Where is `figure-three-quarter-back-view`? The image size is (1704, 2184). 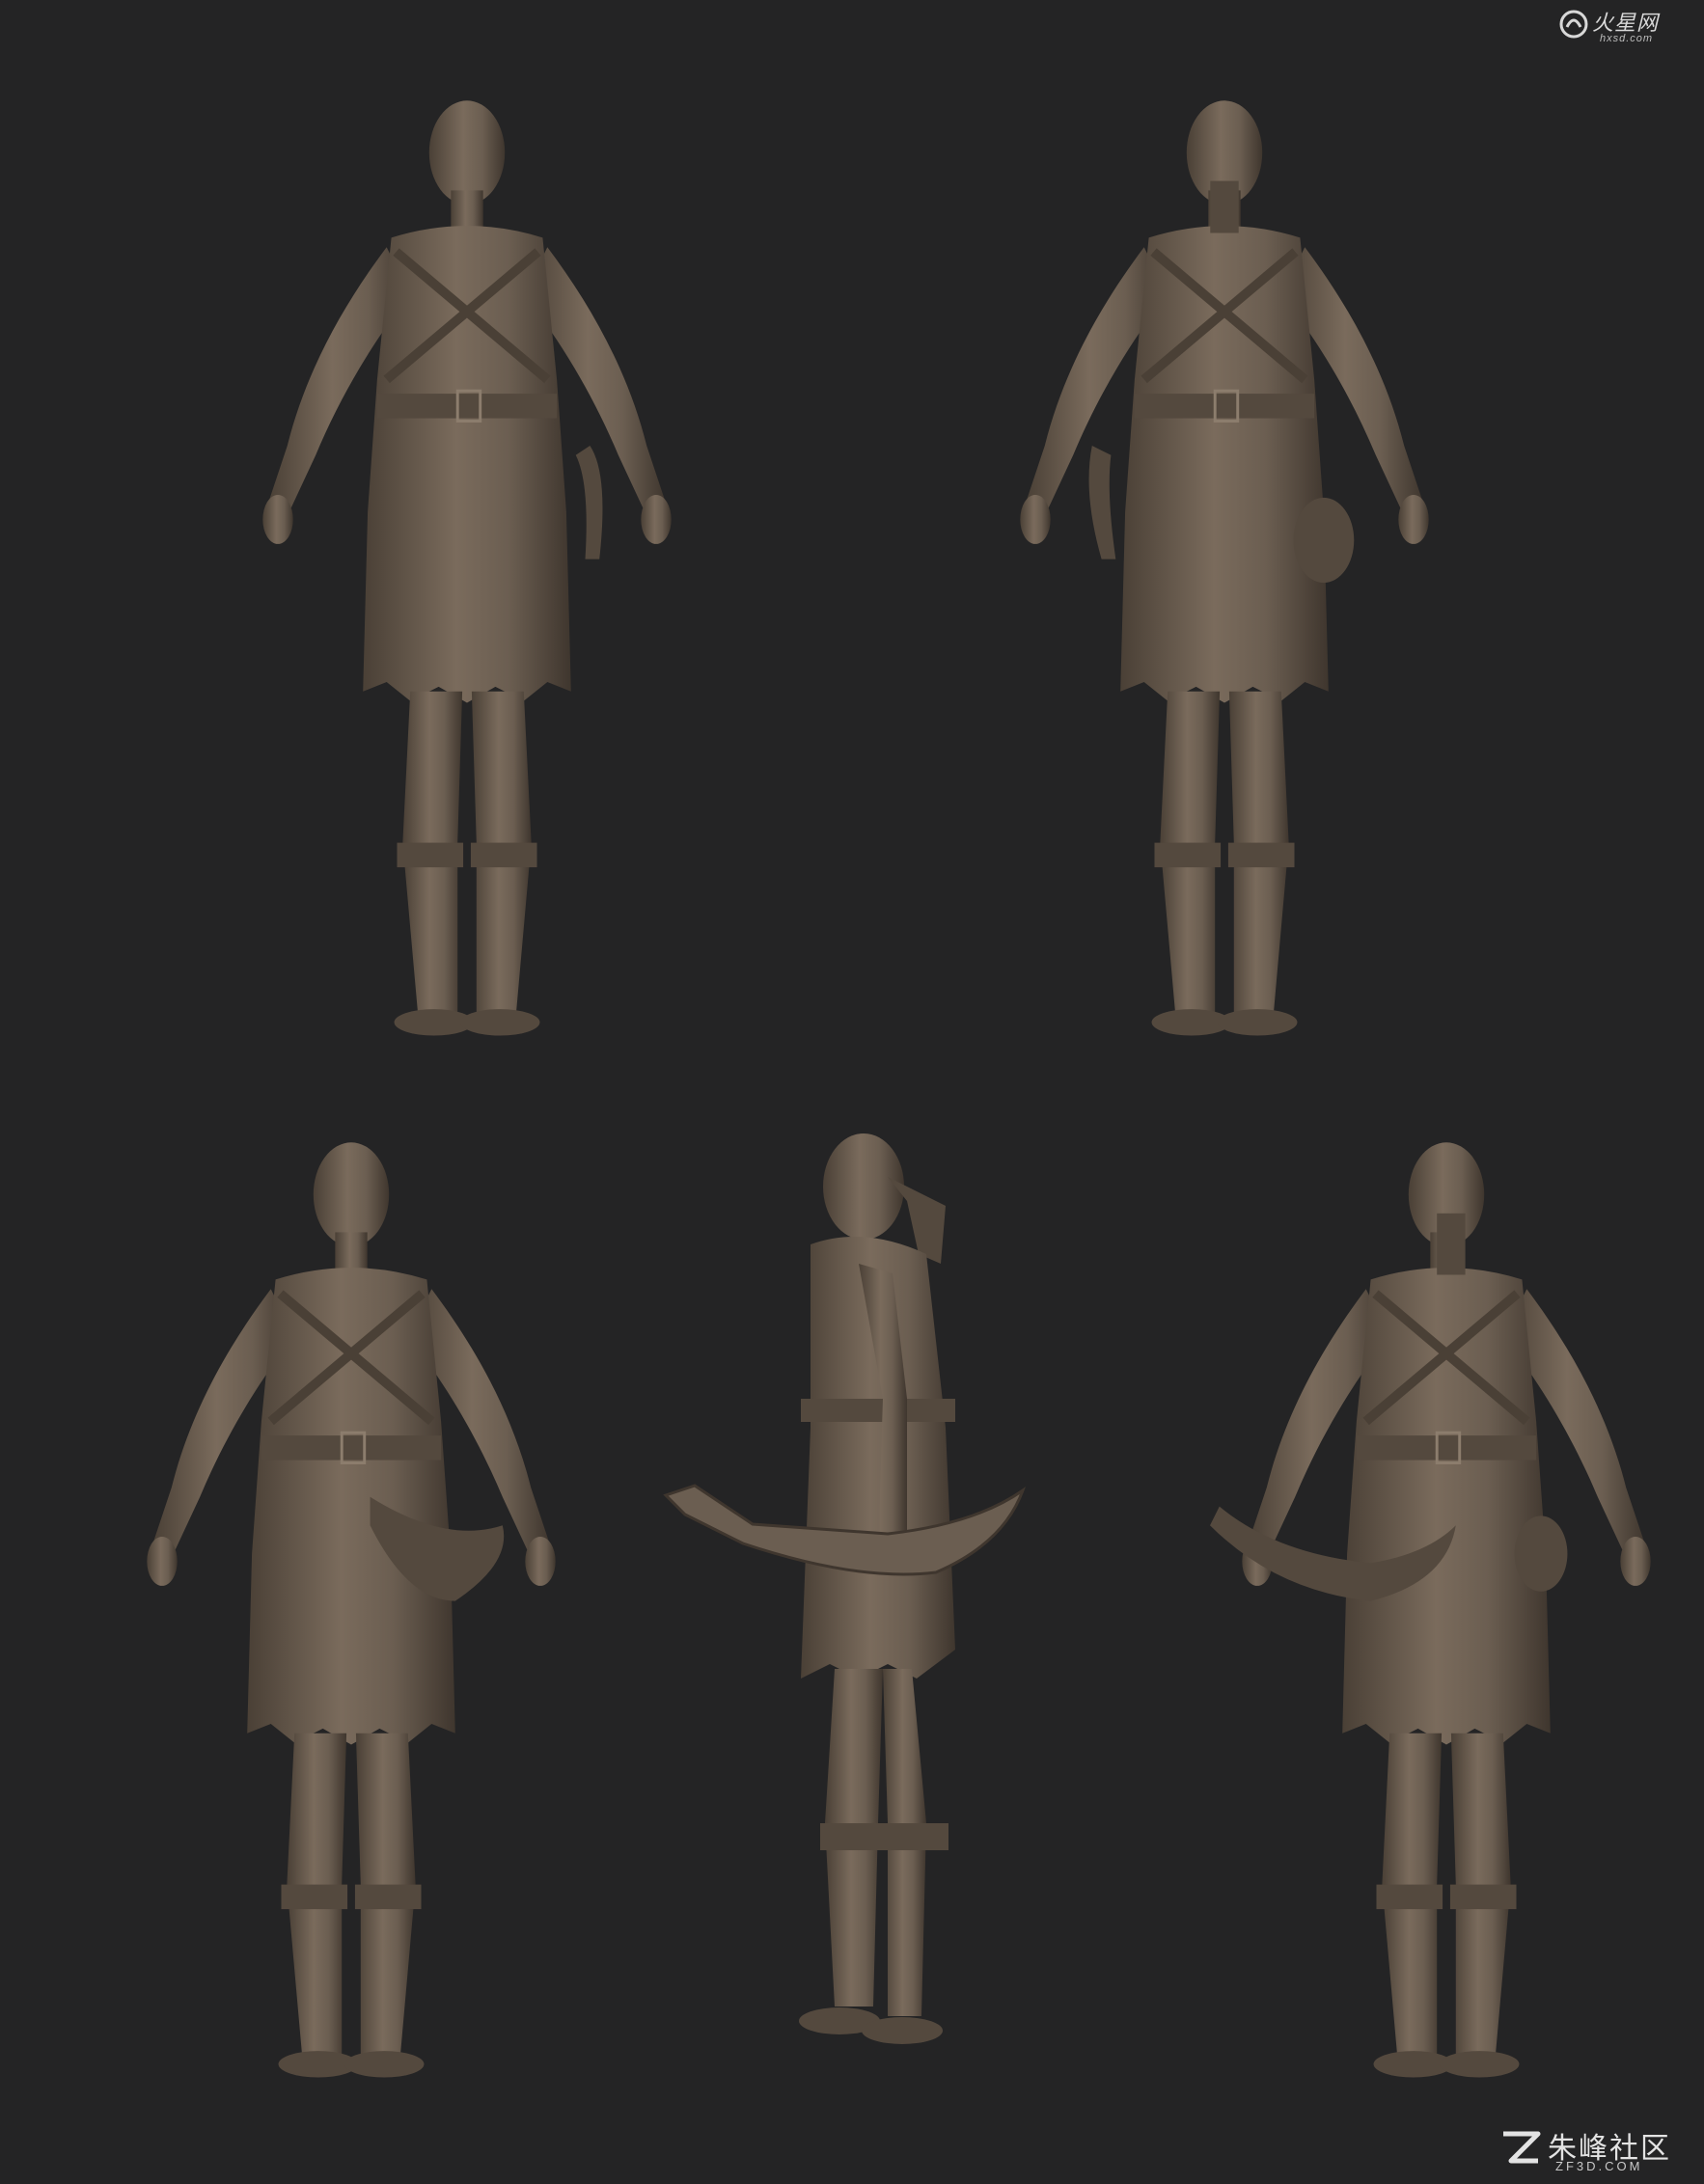 figure-three-quarter-back-view is located at coordinates (1430, 1610).